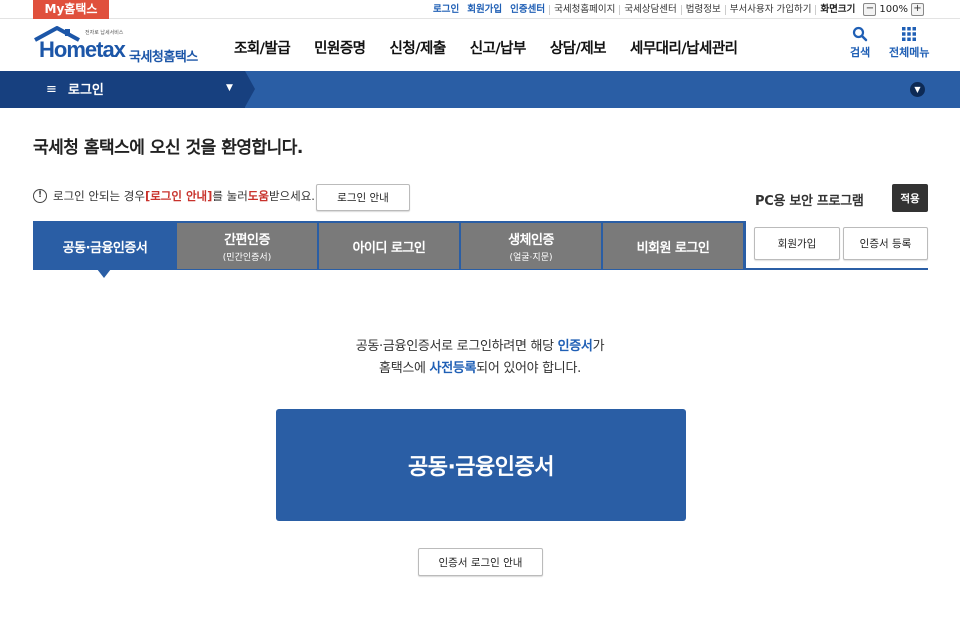 The width and height of the screenshot is (960, 624). I want to click on exclamation-icon: !, so click(40, 196).